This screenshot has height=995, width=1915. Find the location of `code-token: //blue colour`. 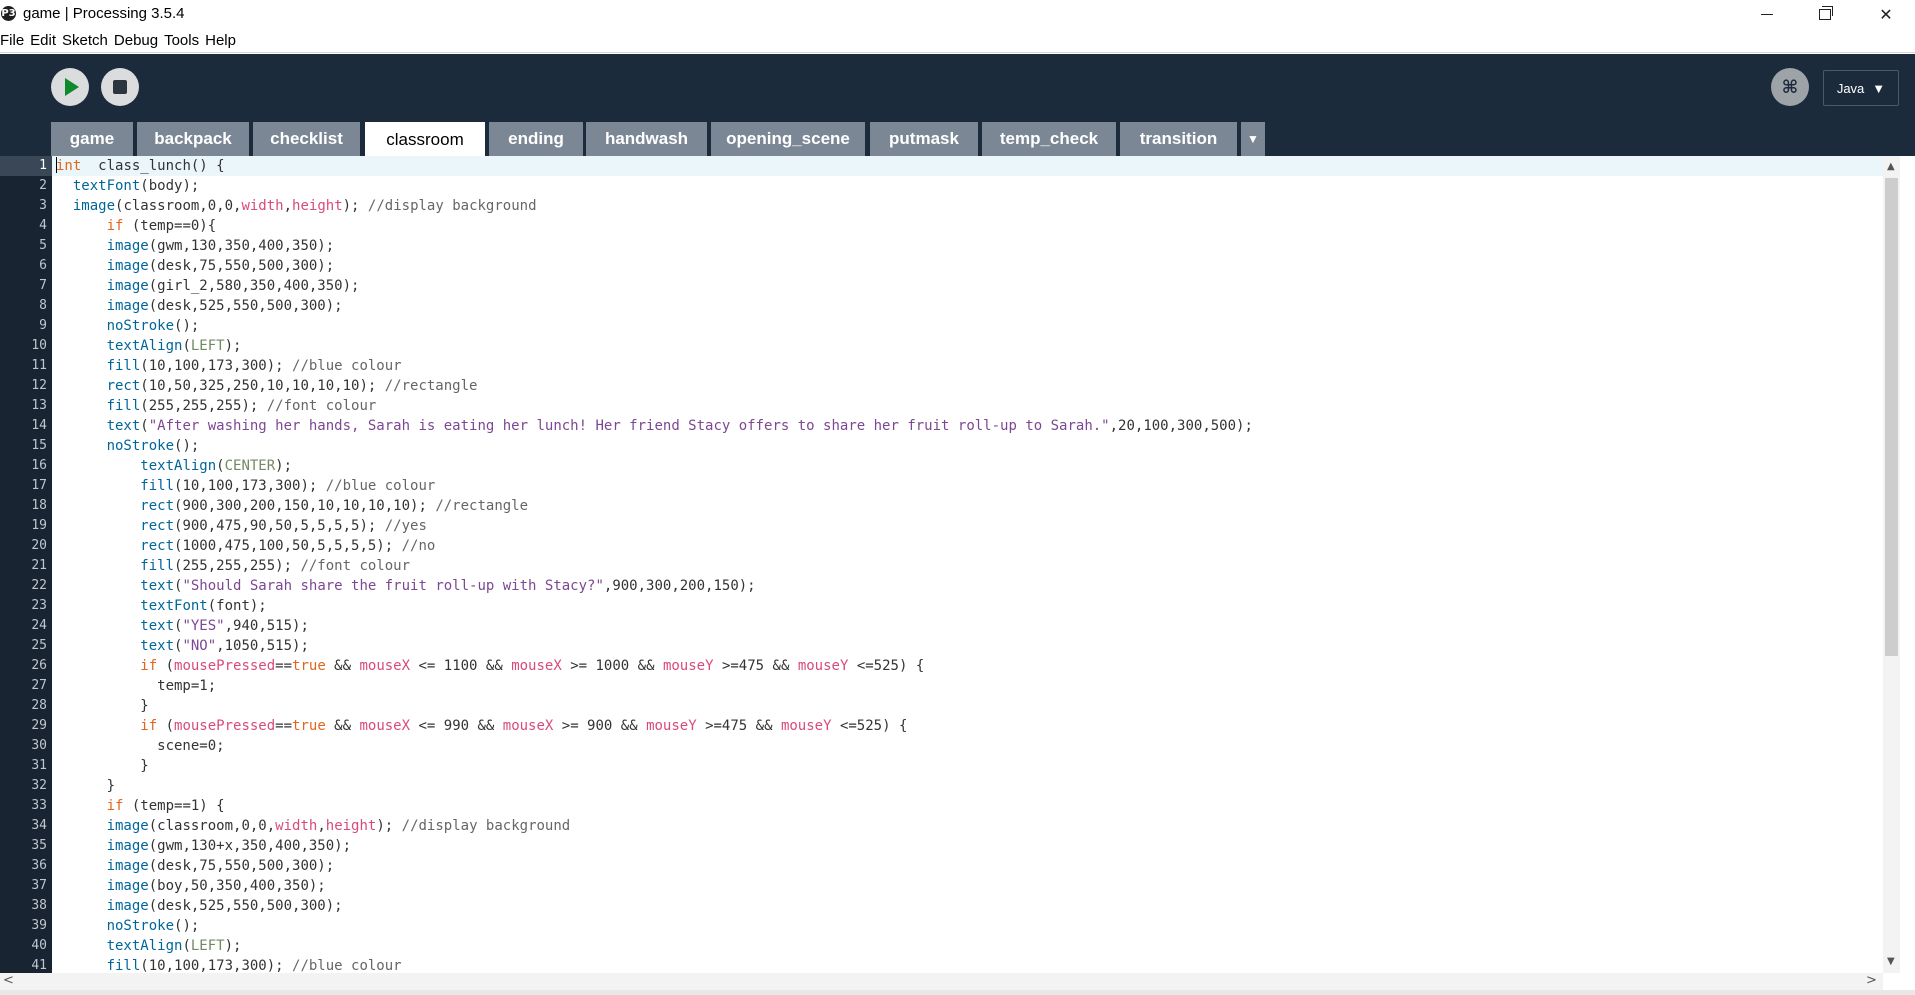

code-token: //blue colour is located at coordinates (347, 965).